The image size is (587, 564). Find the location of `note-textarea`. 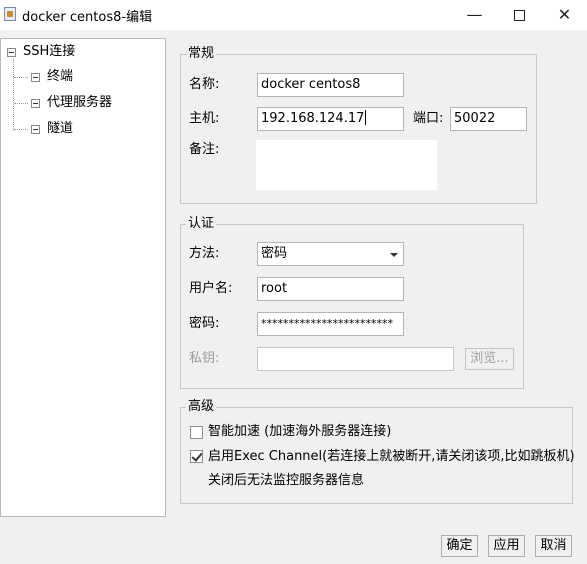

note-textarea is located at coordinates (346, 165).